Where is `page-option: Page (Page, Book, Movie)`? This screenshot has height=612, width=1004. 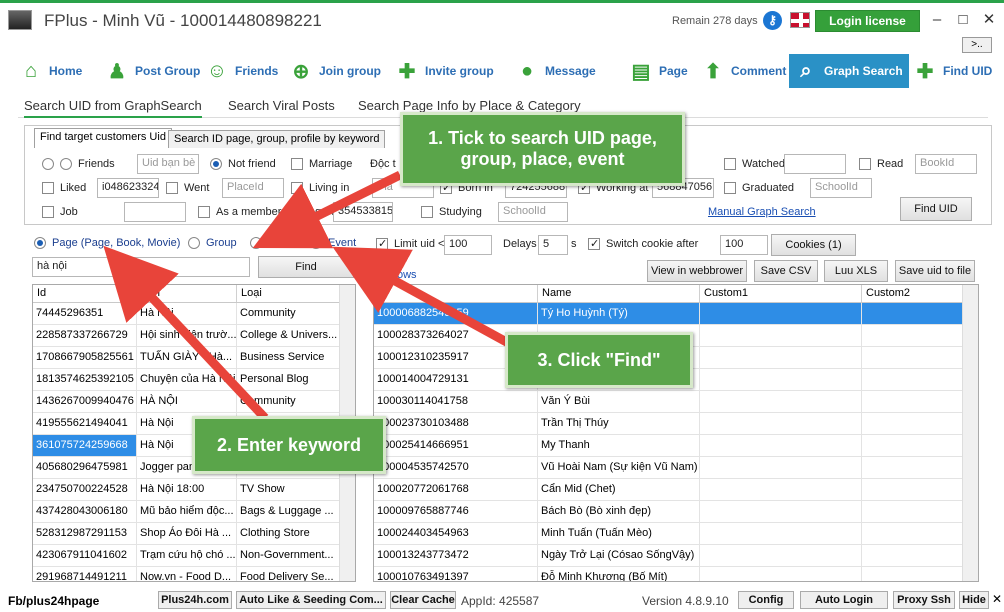
page-option: Page (Page, Book, Movie) is located at coordinates (107, 243).